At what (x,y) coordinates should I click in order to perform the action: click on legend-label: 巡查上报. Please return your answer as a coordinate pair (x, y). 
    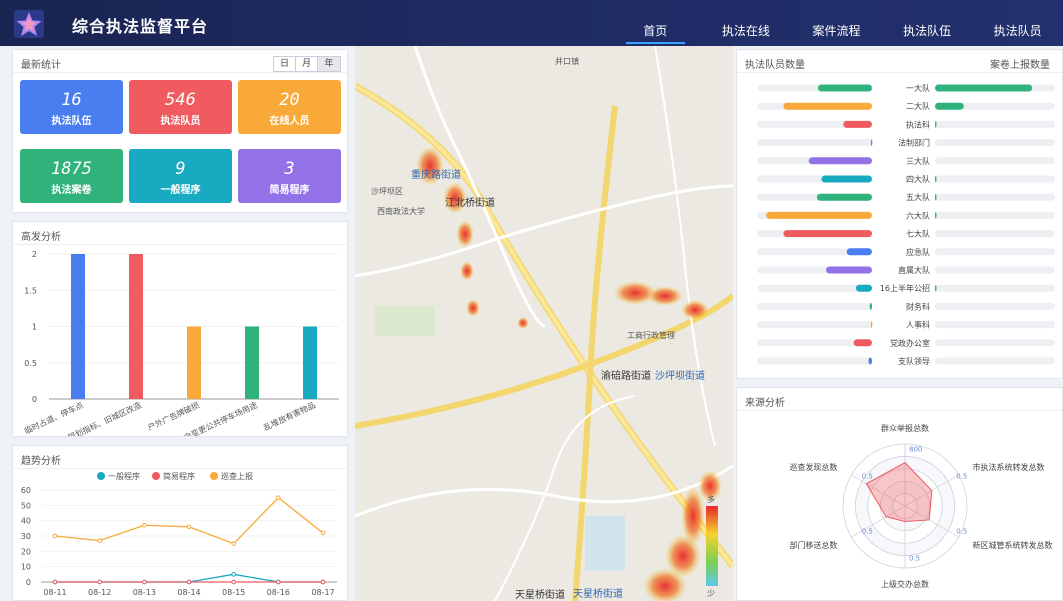
    Looking at the image, I should click on (237, 476).